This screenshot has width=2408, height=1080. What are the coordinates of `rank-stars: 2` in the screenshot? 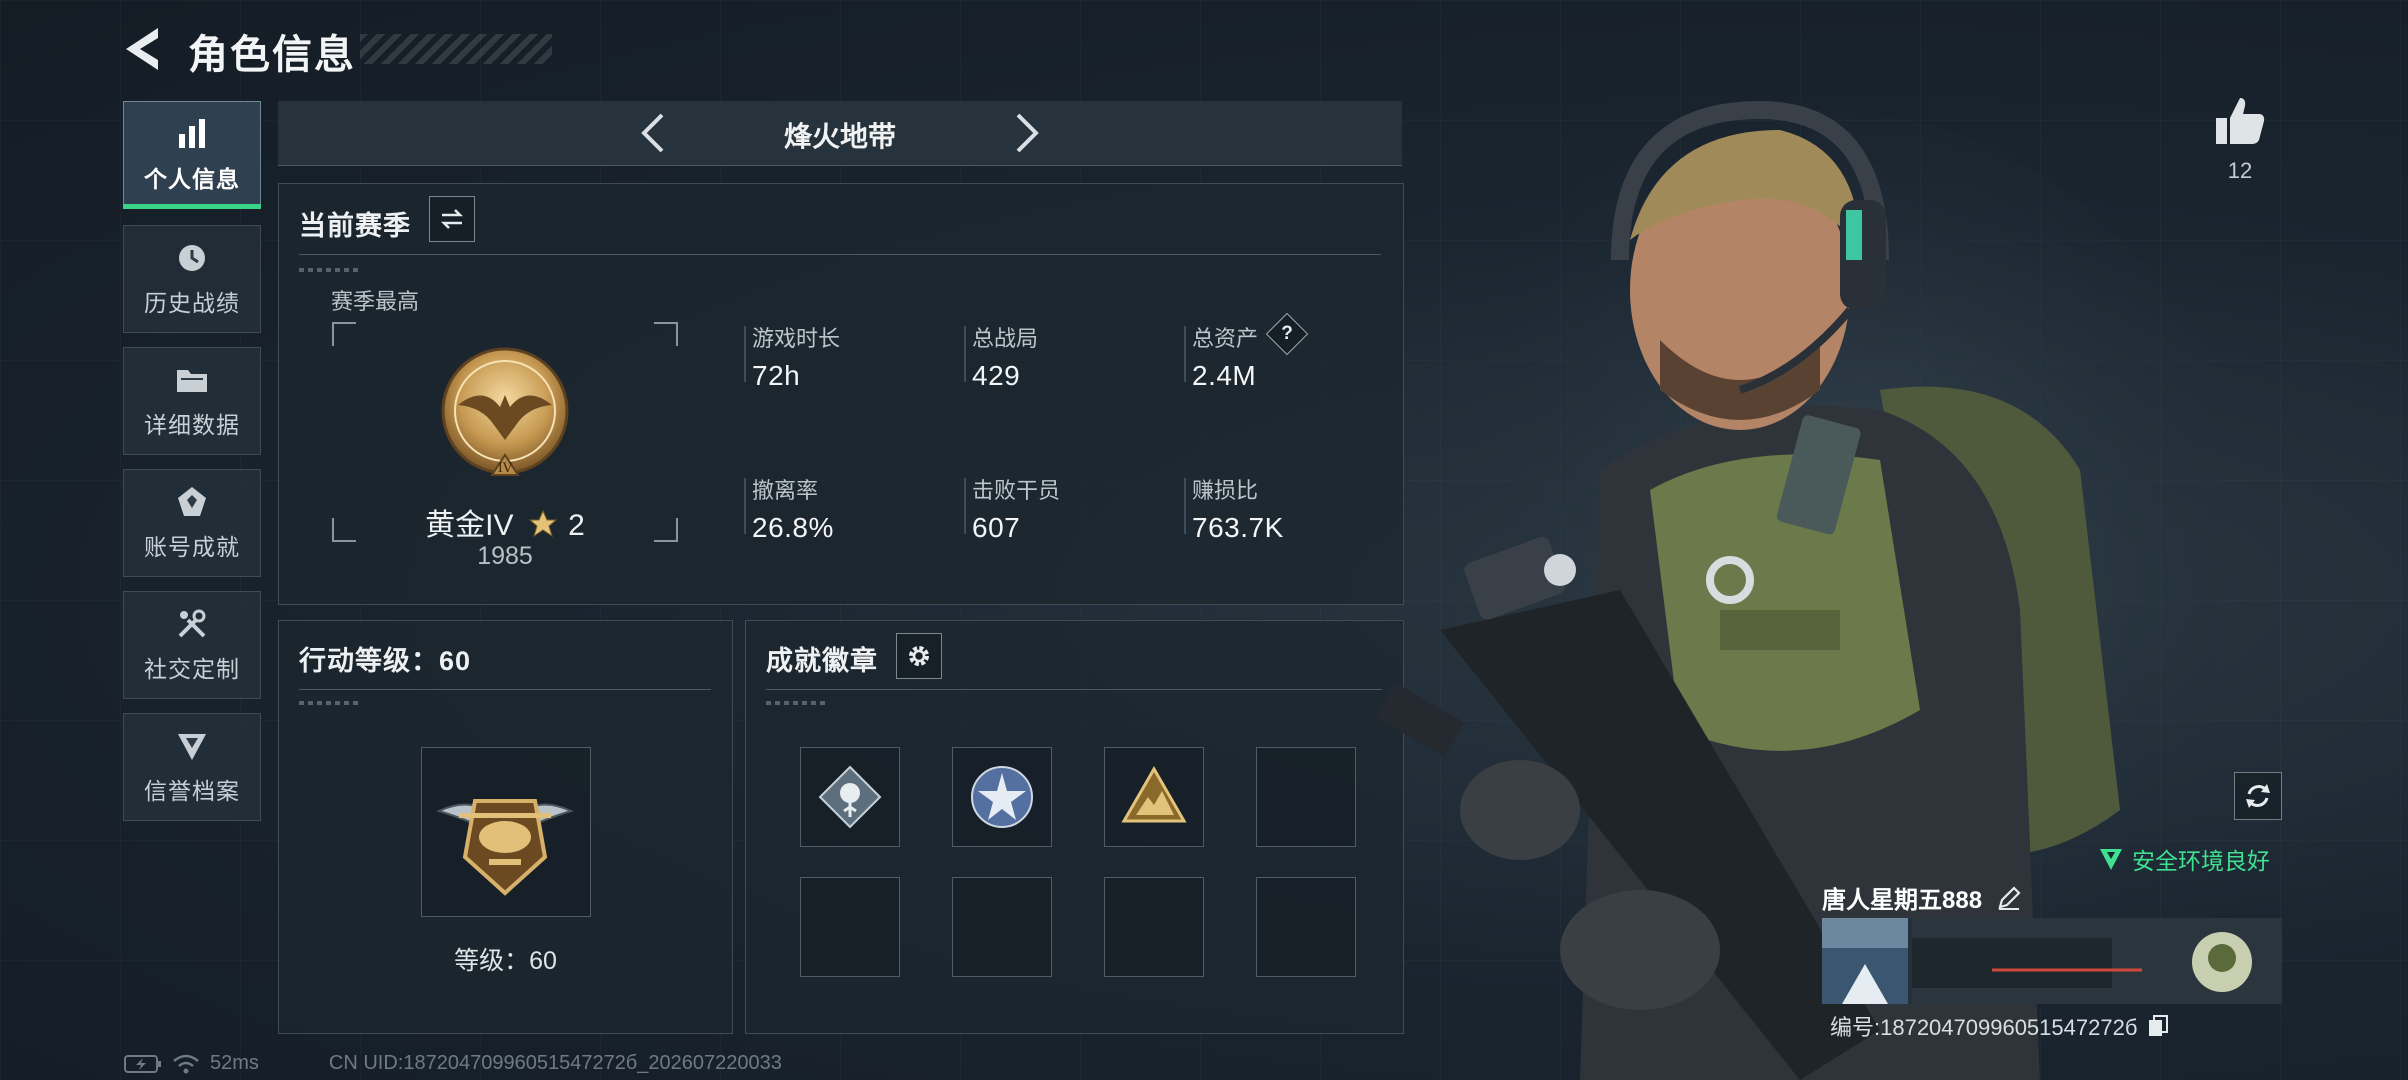 It's located at (576, 525).